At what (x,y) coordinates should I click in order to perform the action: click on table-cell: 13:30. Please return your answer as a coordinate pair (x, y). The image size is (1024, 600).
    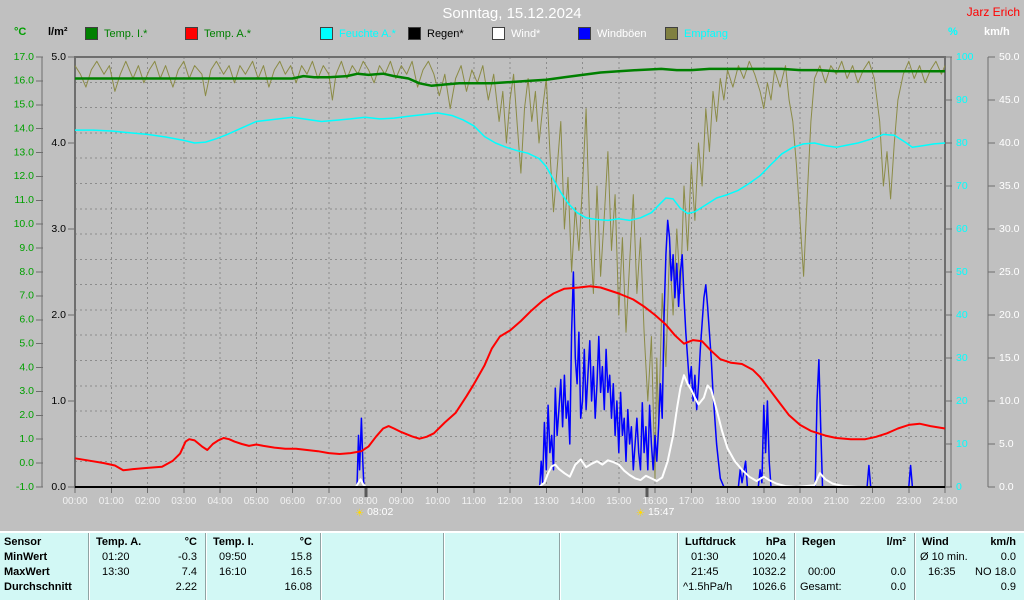
    Looking at the image, I should click on (116, 572).